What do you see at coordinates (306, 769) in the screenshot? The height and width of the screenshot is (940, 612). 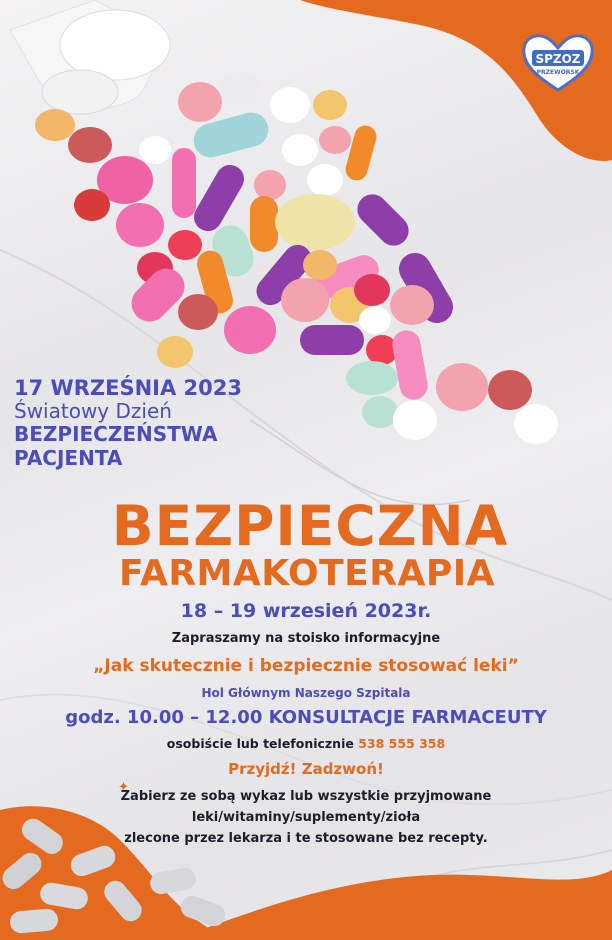 I see `call-to-action: Przyjdź! Zadzwoń!` at bounding box center [306, 769].